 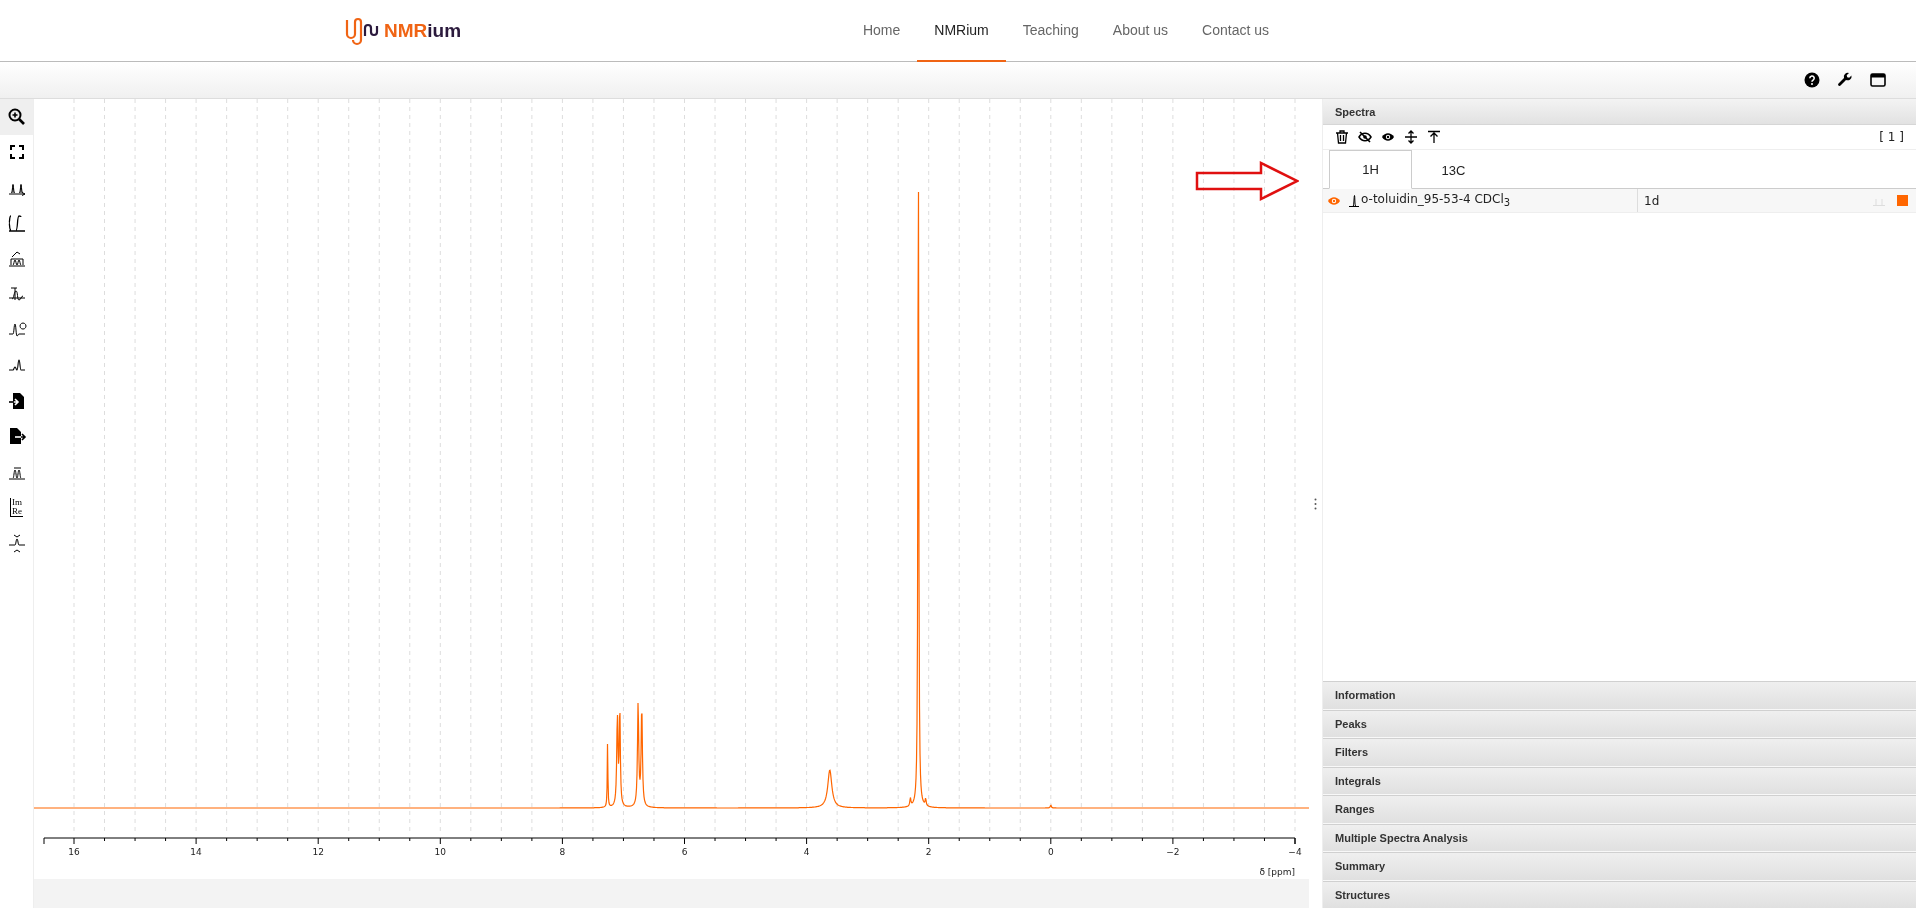 I want to click on axis-title: δ [ppm], so click(x=1277, y=872).